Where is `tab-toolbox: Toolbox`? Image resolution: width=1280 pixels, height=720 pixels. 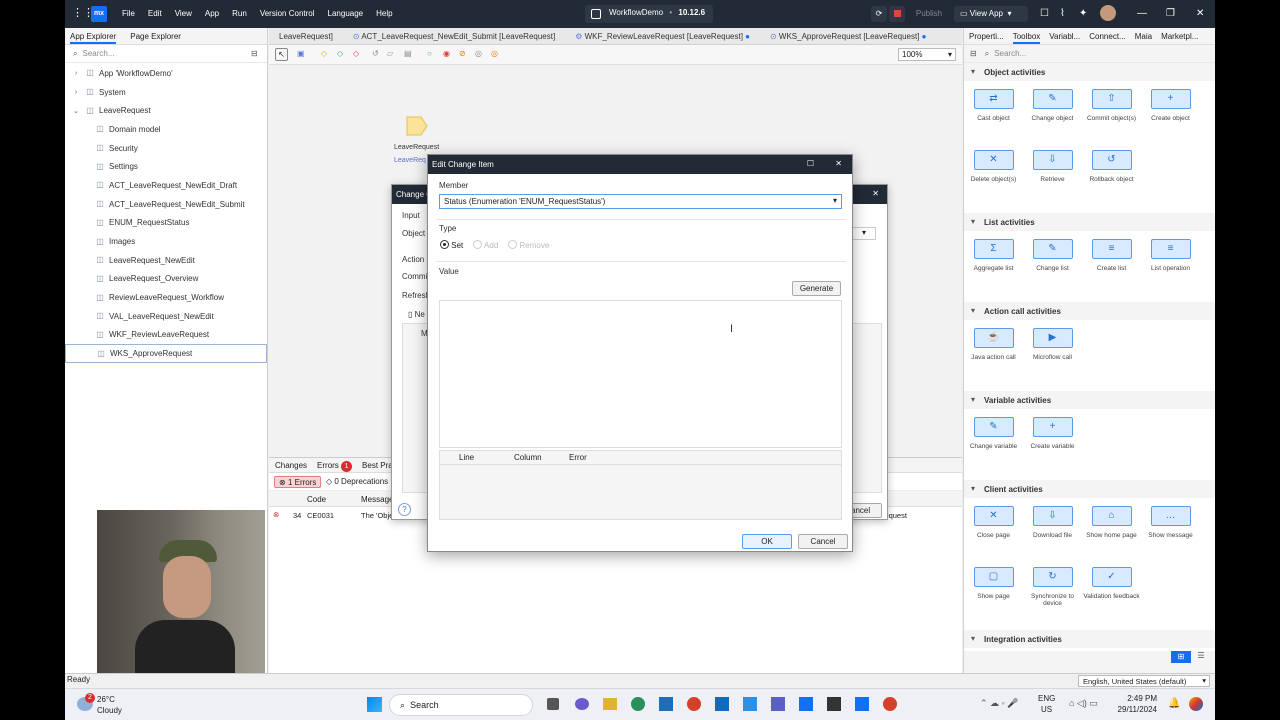
tab-toolbox: Toolbox is located at coordinates (1026, 38).